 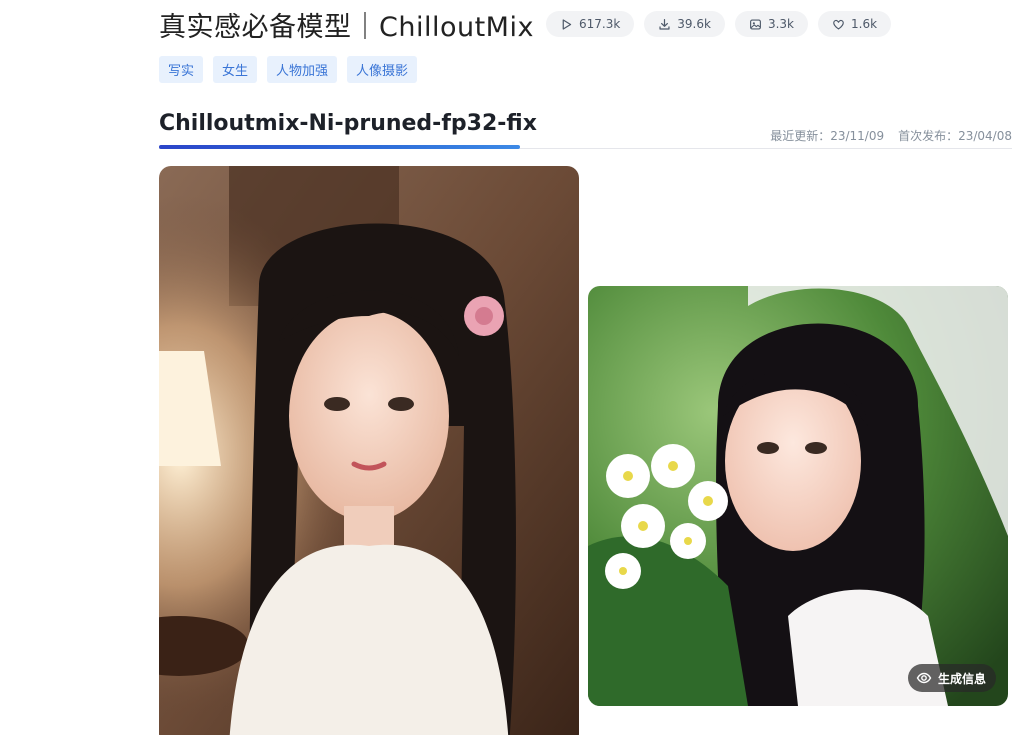 I want to click on eye-icon, so click(x=924, y=678).